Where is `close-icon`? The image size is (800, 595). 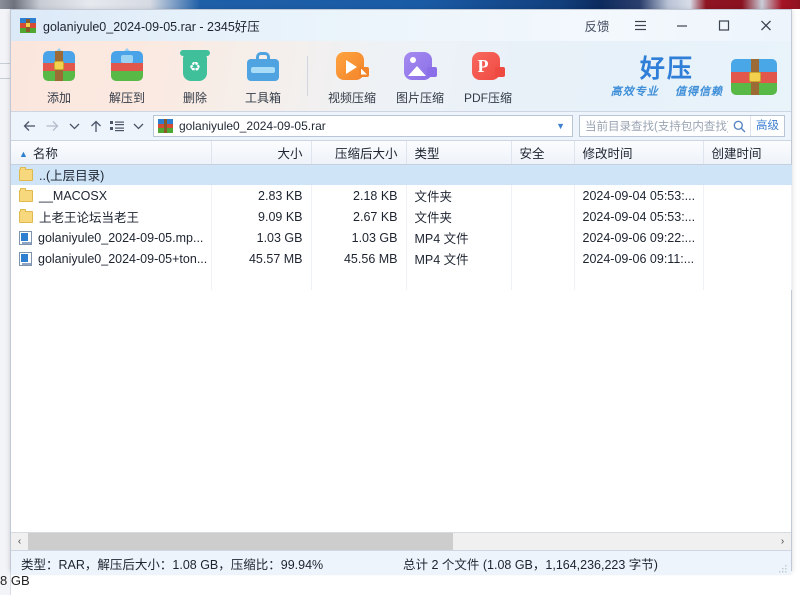
close-icon is located at coordinates (766, 25).